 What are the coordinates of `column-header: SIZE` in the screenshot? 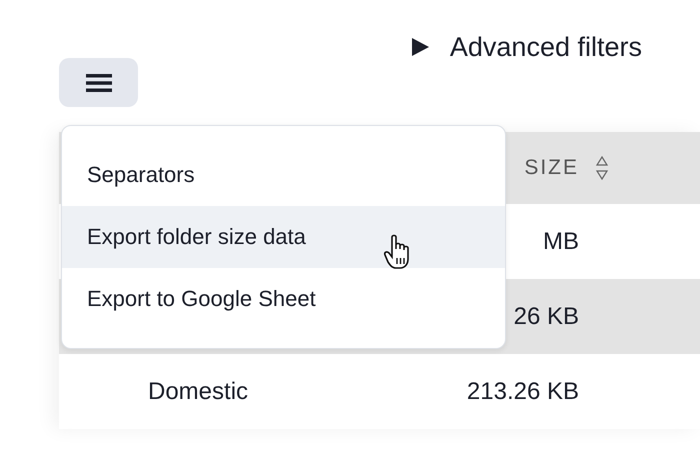 It's located at (551, 167).